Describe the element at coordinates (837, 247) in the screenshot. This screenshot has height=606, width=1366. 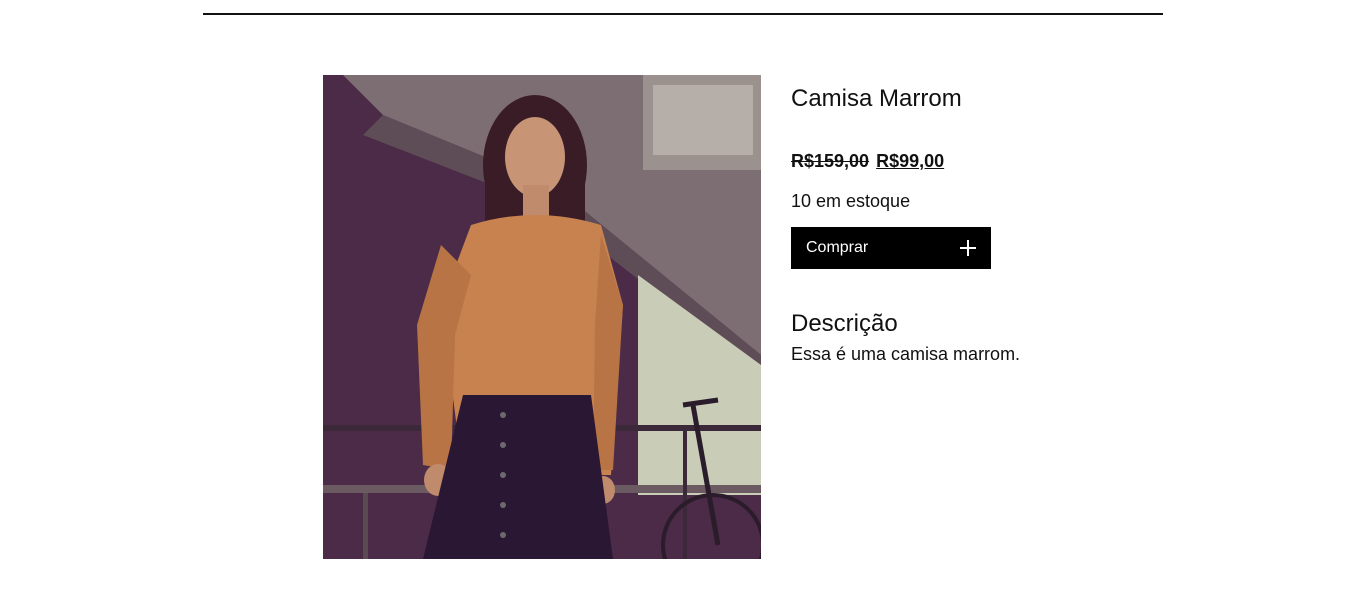
I see `buy-button-label: Comprar` at that location.